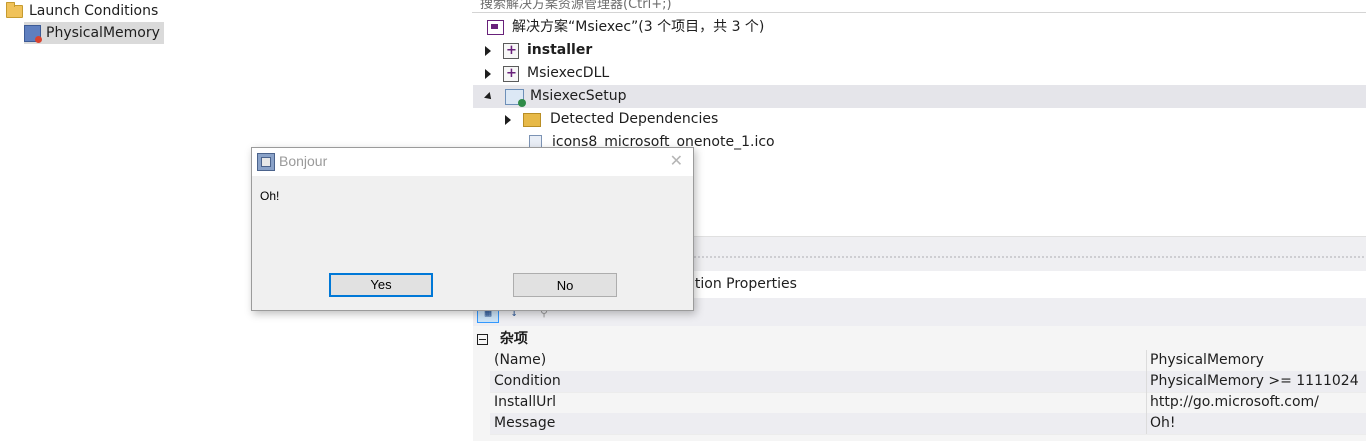 The width and height of the screenshot is (1366, 441). Describe the element at coordinates (560, 50) in the screenshot. I see `project-label: installer` at that location.